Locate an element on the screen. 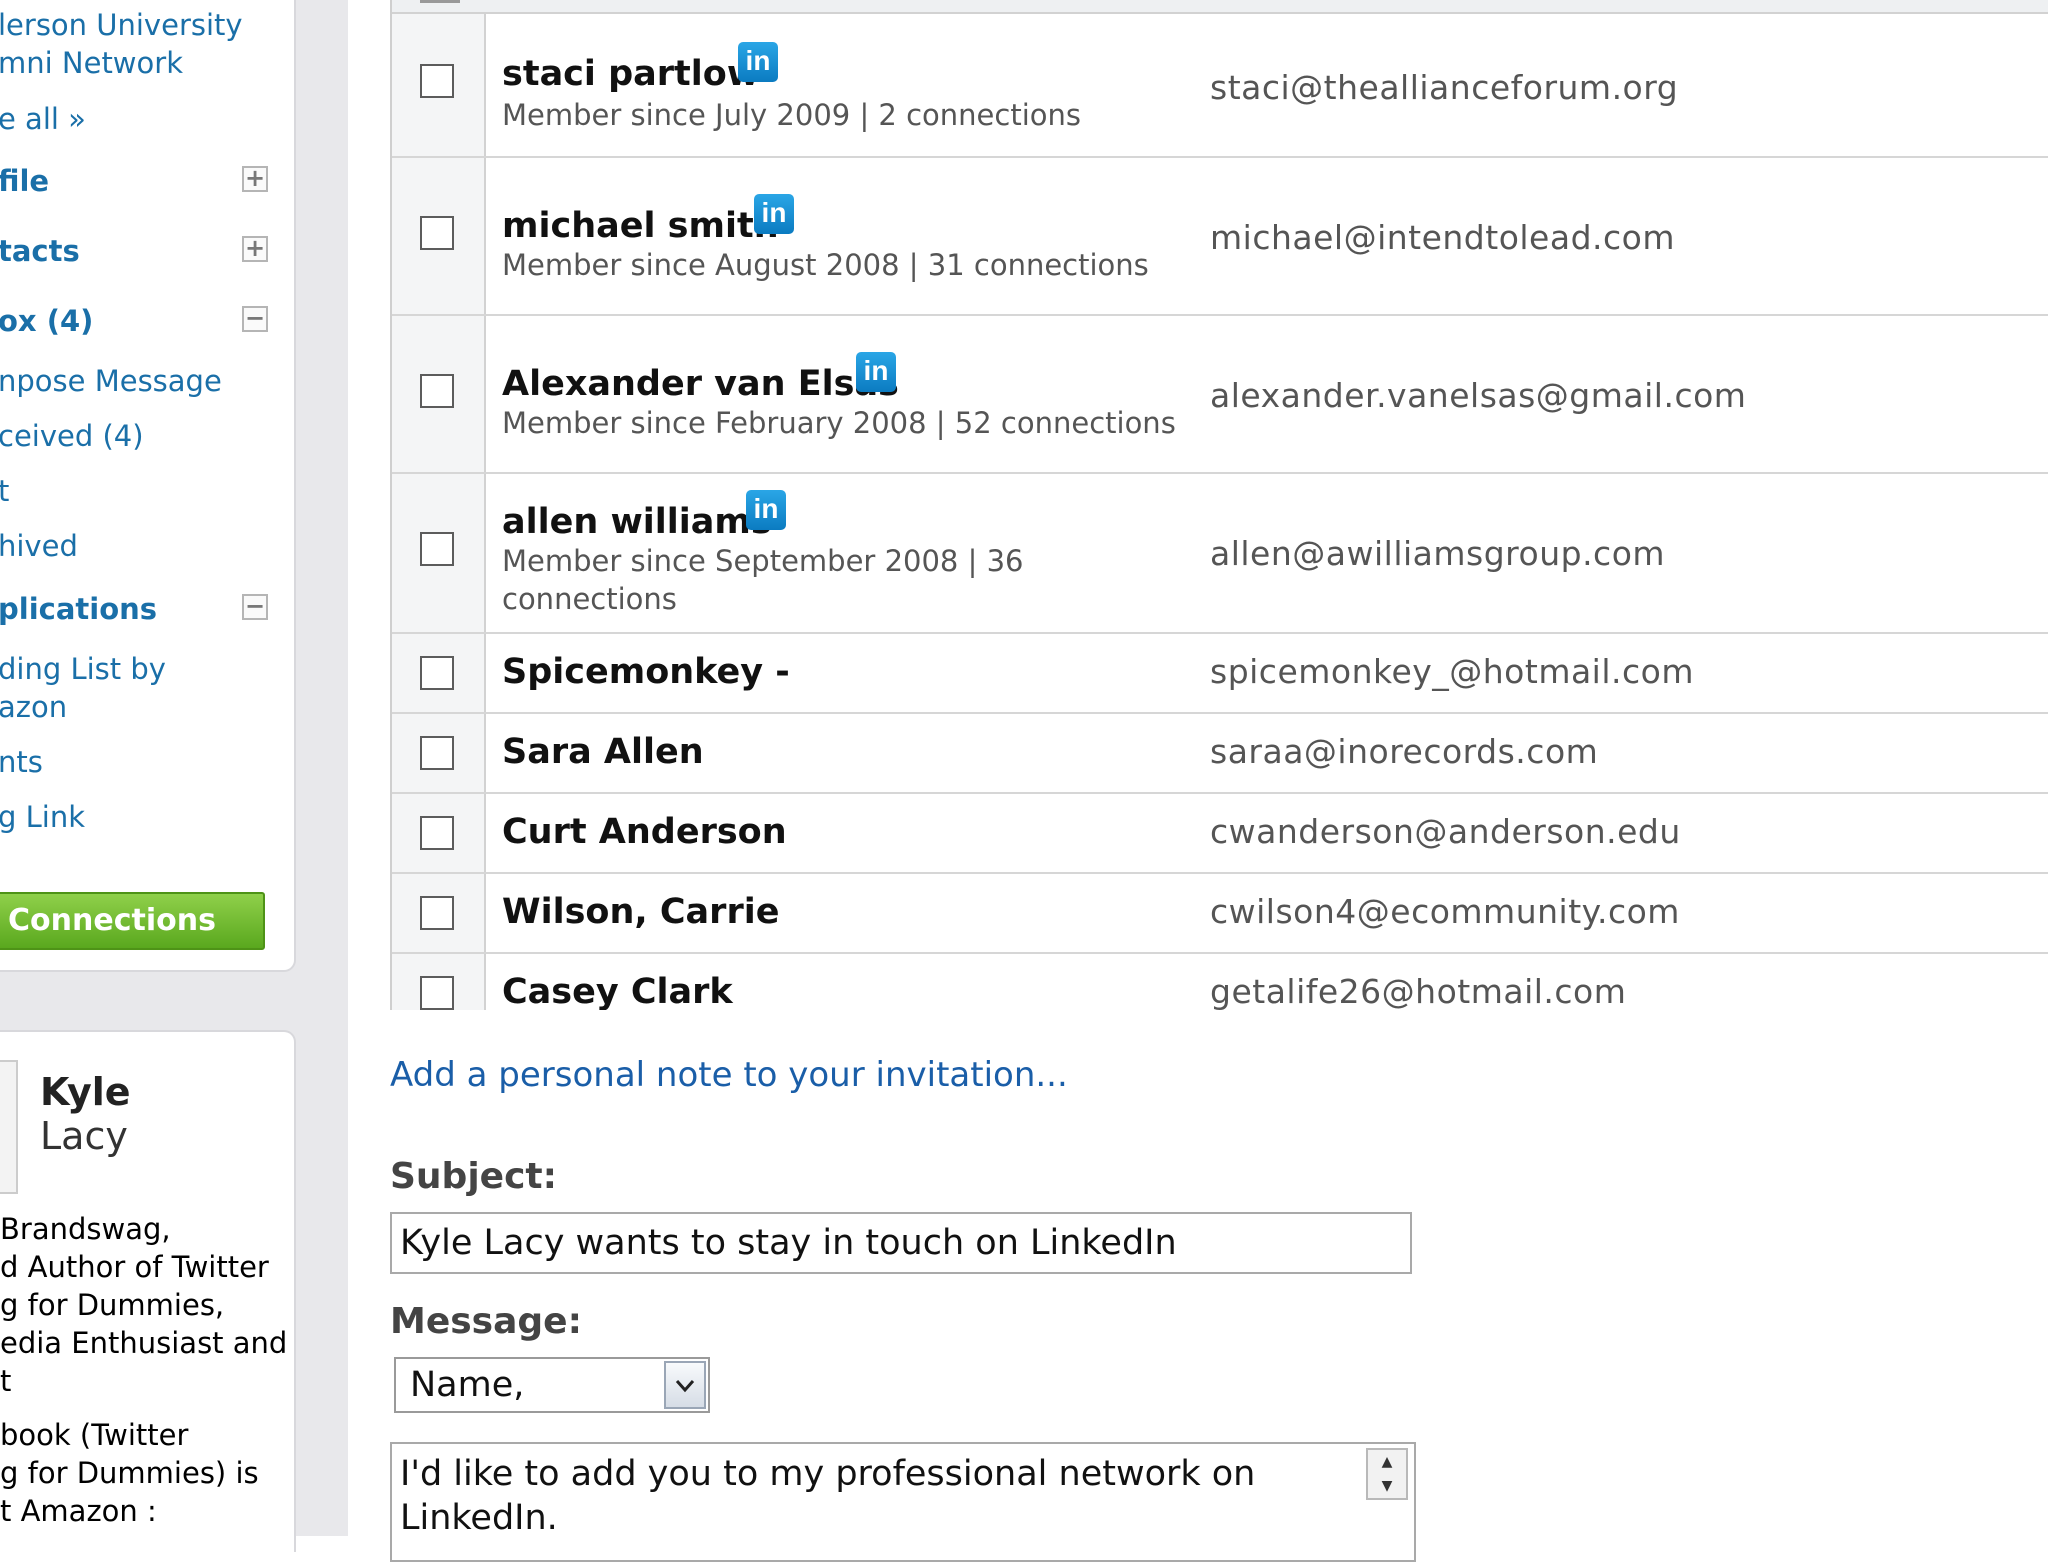 The width and height of the screenshot is (2048, 1562). contact-name: Spicemonkey - is located at coordinates (646, 672).